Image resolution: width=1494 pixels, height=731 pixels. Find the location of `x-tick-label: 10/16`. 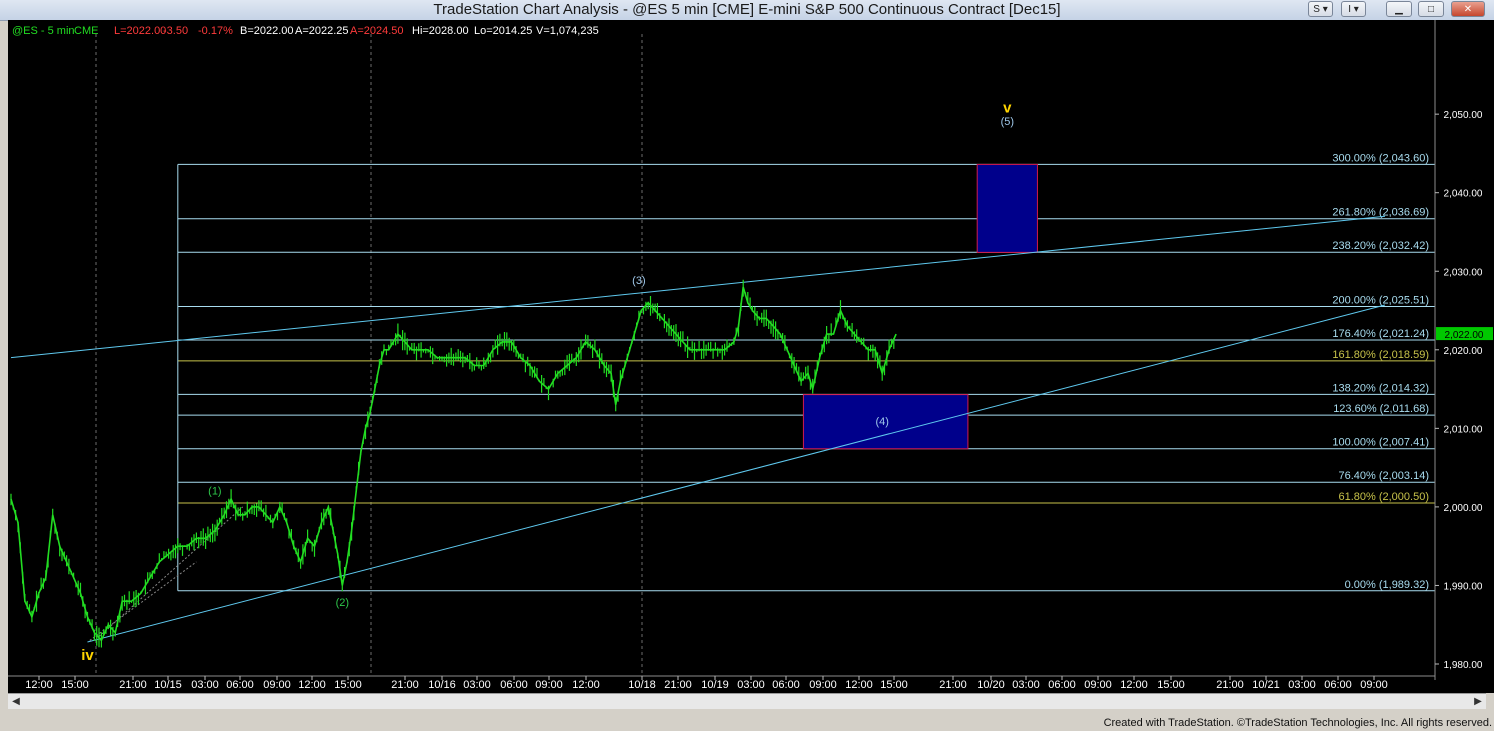

x-tick-label: 10/16 is located at coordinates (442, 685).